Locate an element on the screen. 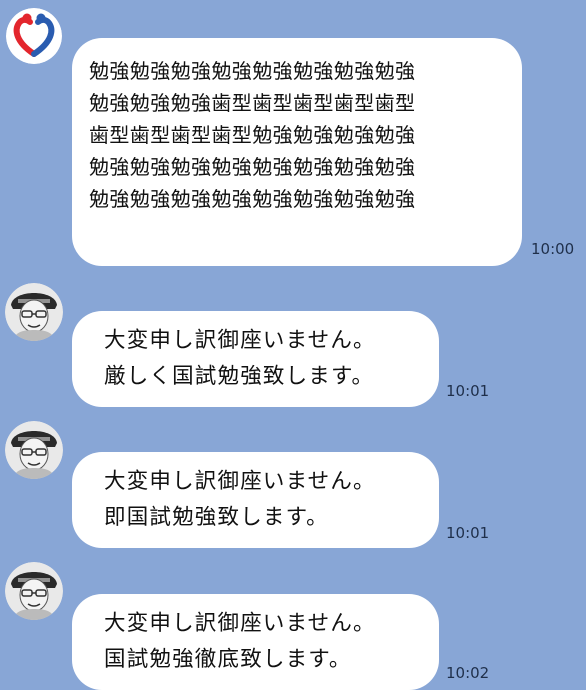 Image resolution: width=586 pixels, height=690 pixels. message-line: 歯型歯型歯型歯型勉強勉強勉強勉強 is located at coordinates (252, 135).